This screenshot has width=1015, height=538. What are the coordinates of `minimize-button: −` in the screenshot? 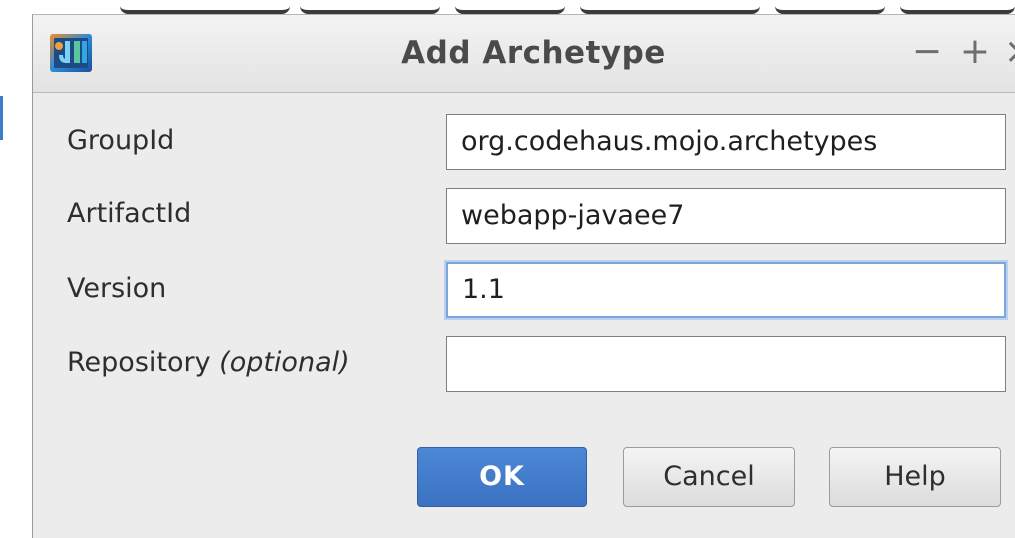 It's located at (927, 52).